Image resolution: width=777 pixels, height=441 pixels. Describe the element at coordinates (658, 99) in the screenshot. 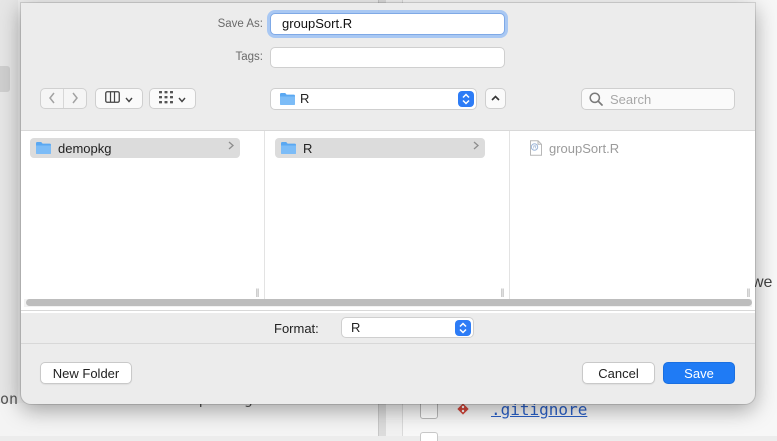

I see `search-field: Search` at that location.